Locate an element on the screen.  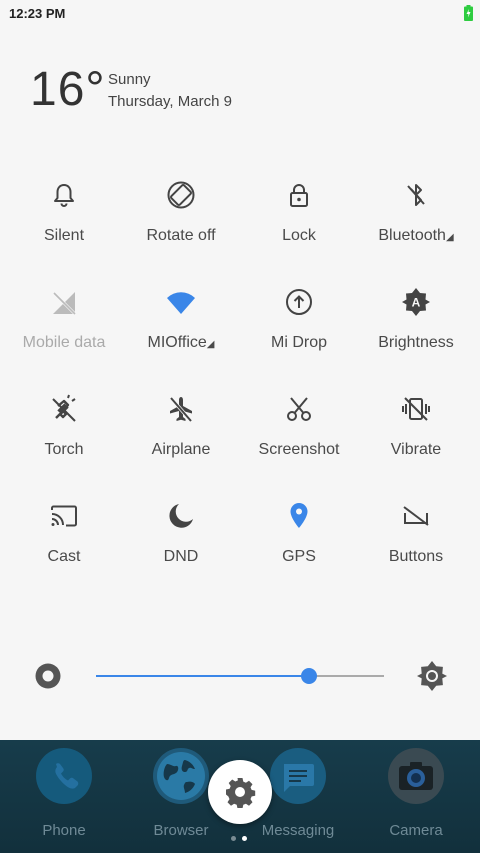
scissors-icon is located at coordinates (299, 409).